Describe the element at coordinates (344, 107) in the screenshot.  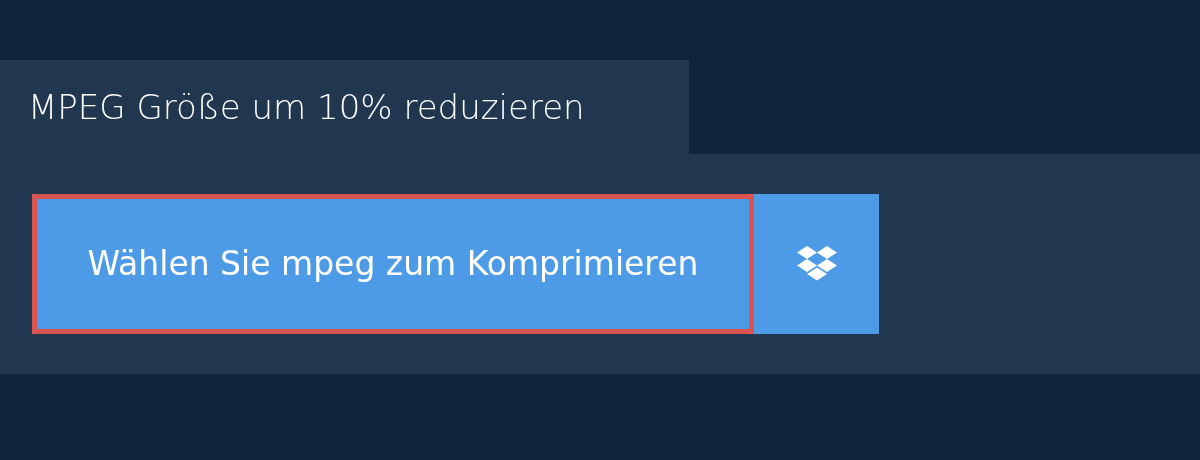
I see `page-title: MPEG Größe um 10% reduzieren` at that location.